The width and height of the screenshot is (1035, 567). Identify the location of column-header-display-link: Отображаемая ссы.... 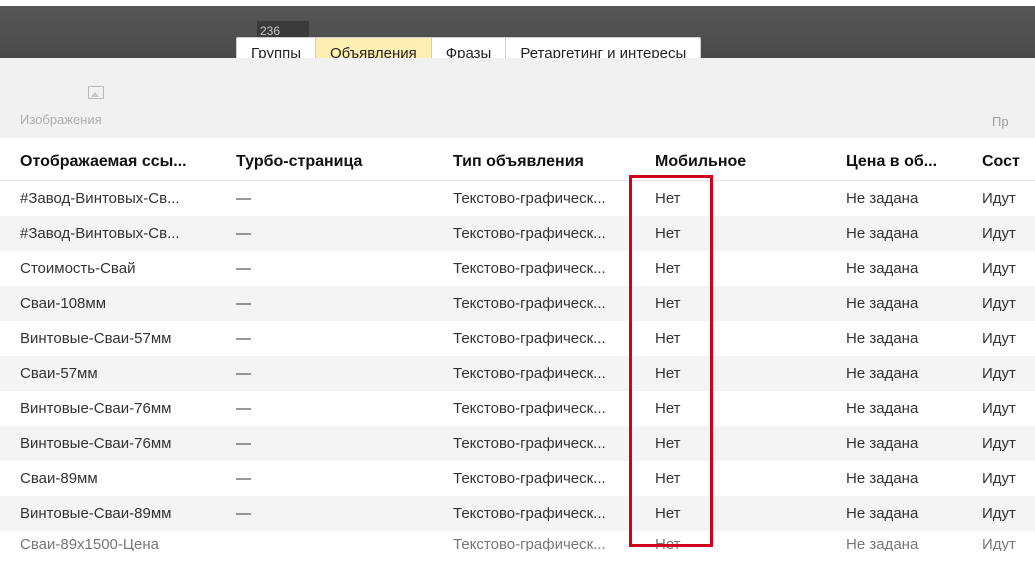
(118, 162).